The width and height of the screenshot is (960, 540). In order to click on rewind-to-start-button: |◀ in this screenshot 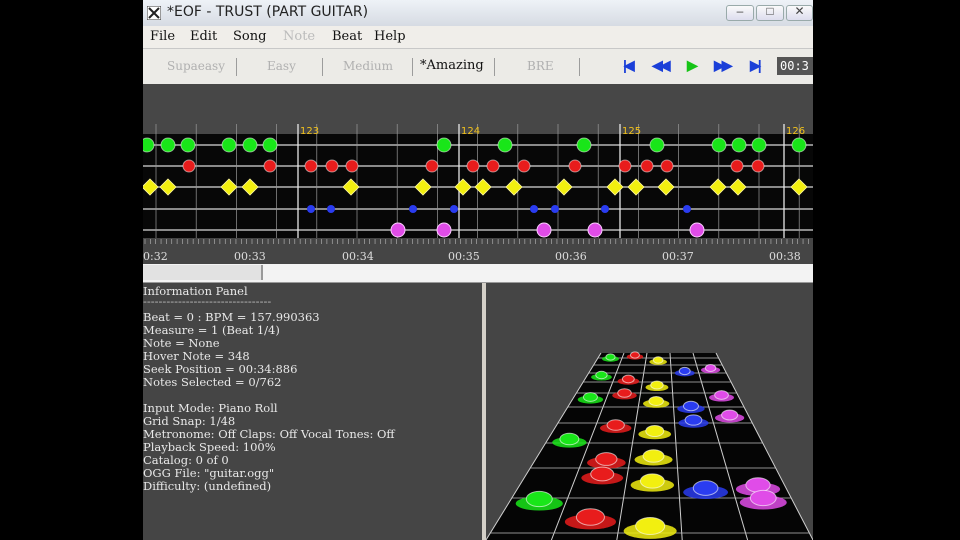, I will do `click(629, 66)`.